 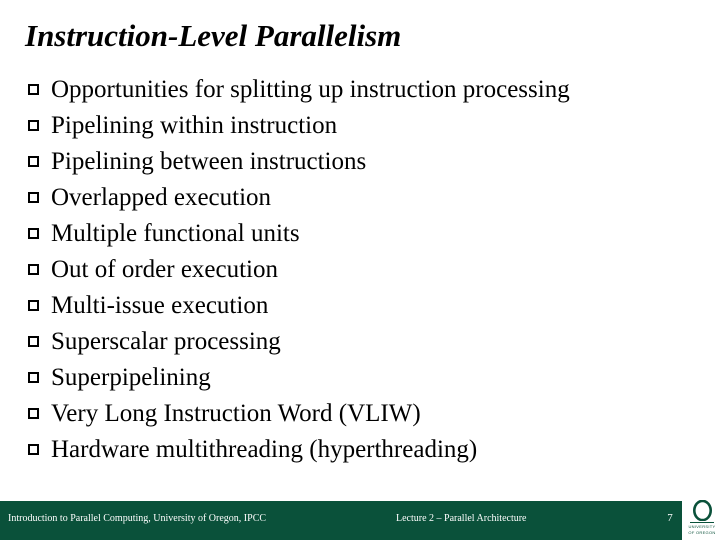 What do you see at coordinates (161, 197) in the screenshot?
I see `list-item-label: Overlapped execution` at bounding box center [161, 197].